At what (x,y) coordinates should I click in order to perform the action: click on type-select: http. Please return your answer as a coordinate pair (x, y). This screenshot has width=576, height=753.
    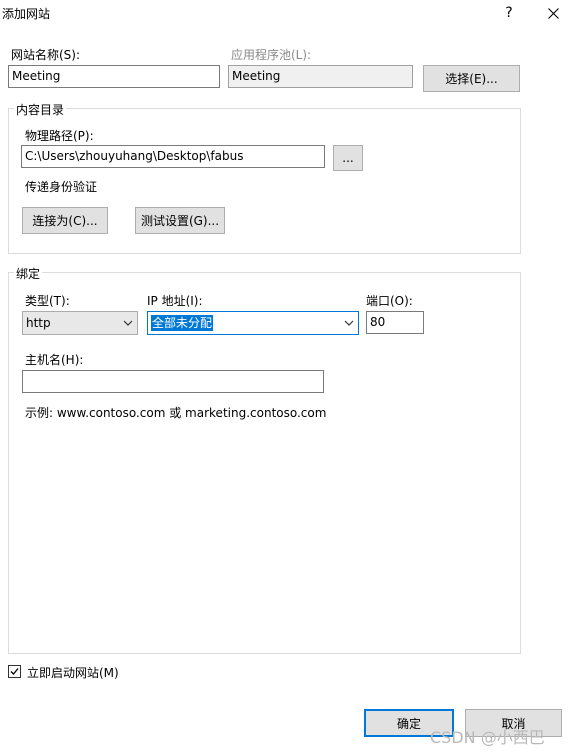
    Looking at the image, I should click on (80, 323).